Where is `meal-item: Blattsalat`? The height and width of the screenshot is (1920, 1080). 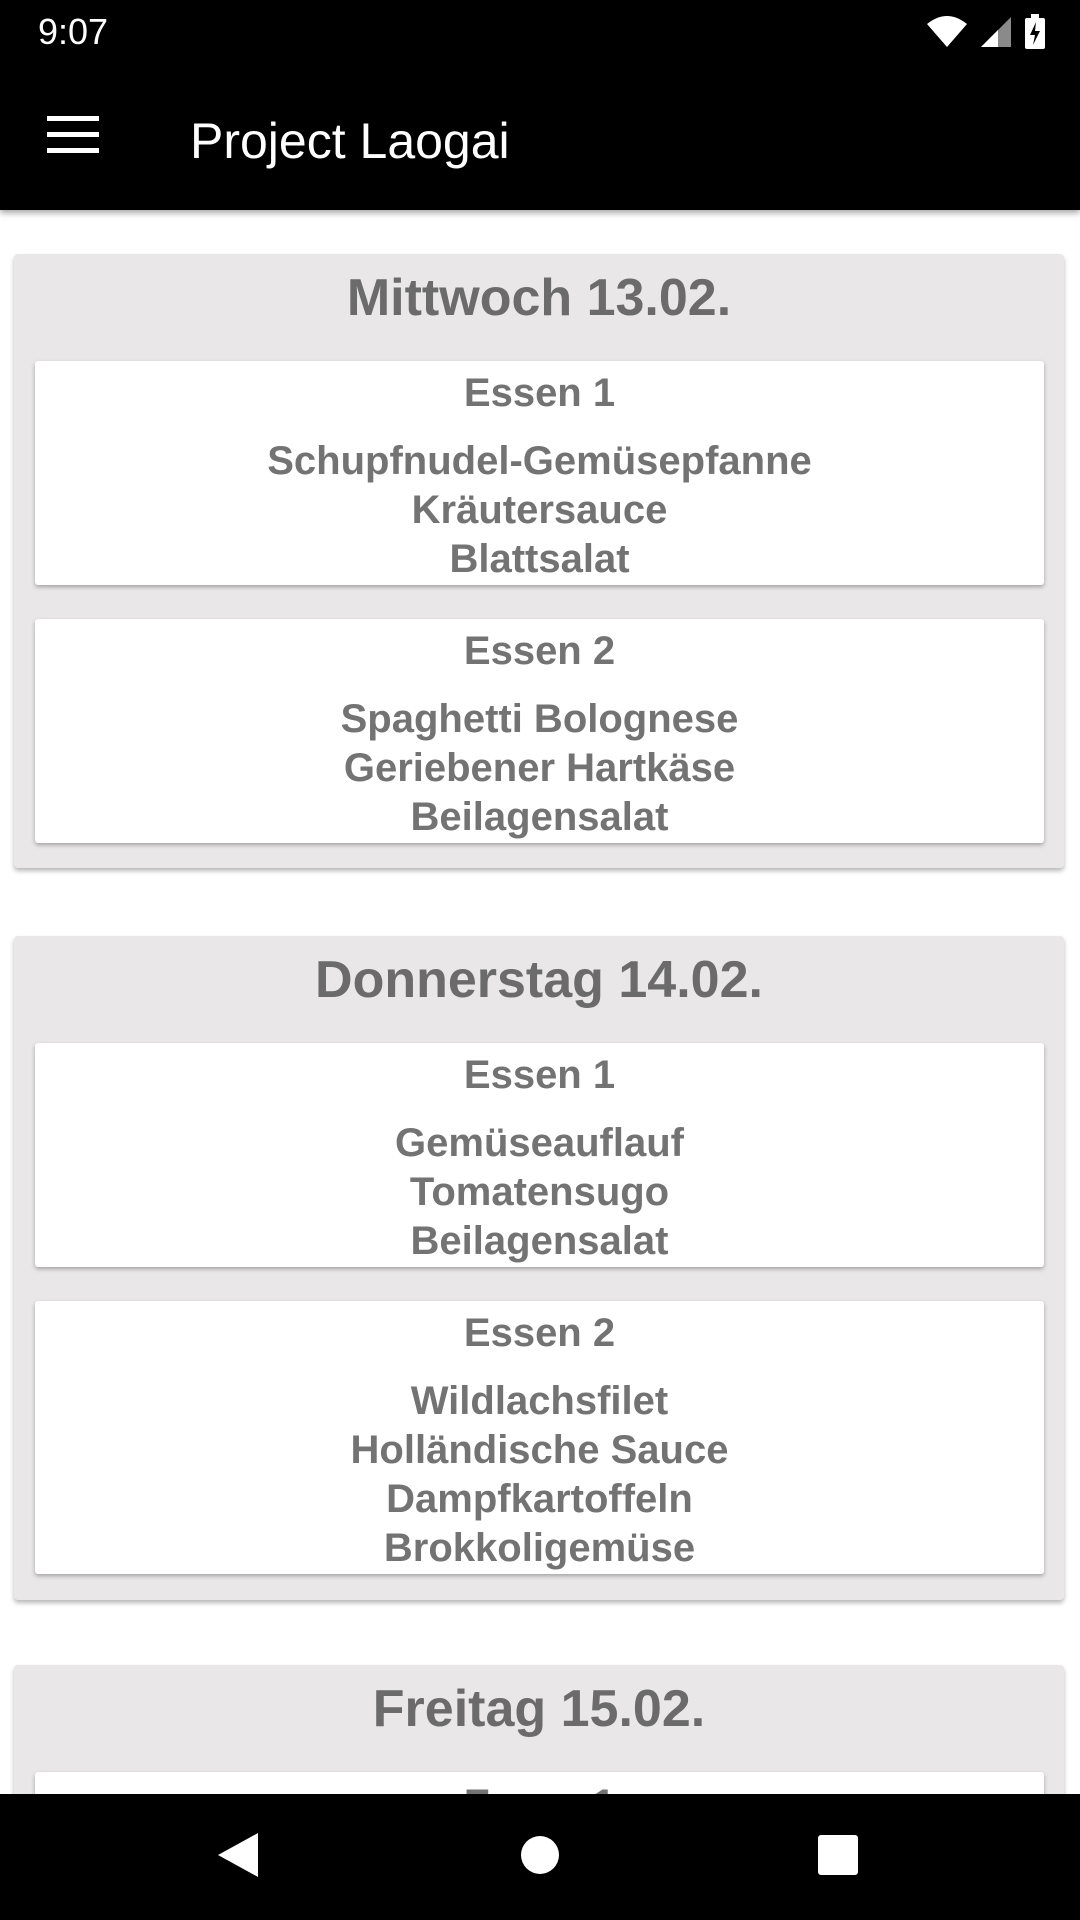
meal-item: Blattsalat is located at coordinates (539, 559).